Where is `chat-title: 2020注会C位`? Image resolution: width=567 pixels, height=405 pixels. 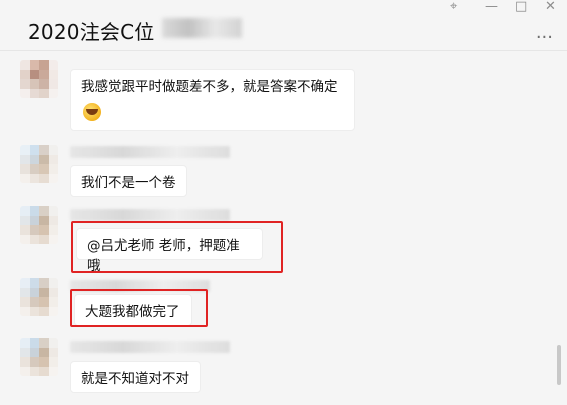 chat-title: 2020注会C位 is located at coordinates (91, 32).